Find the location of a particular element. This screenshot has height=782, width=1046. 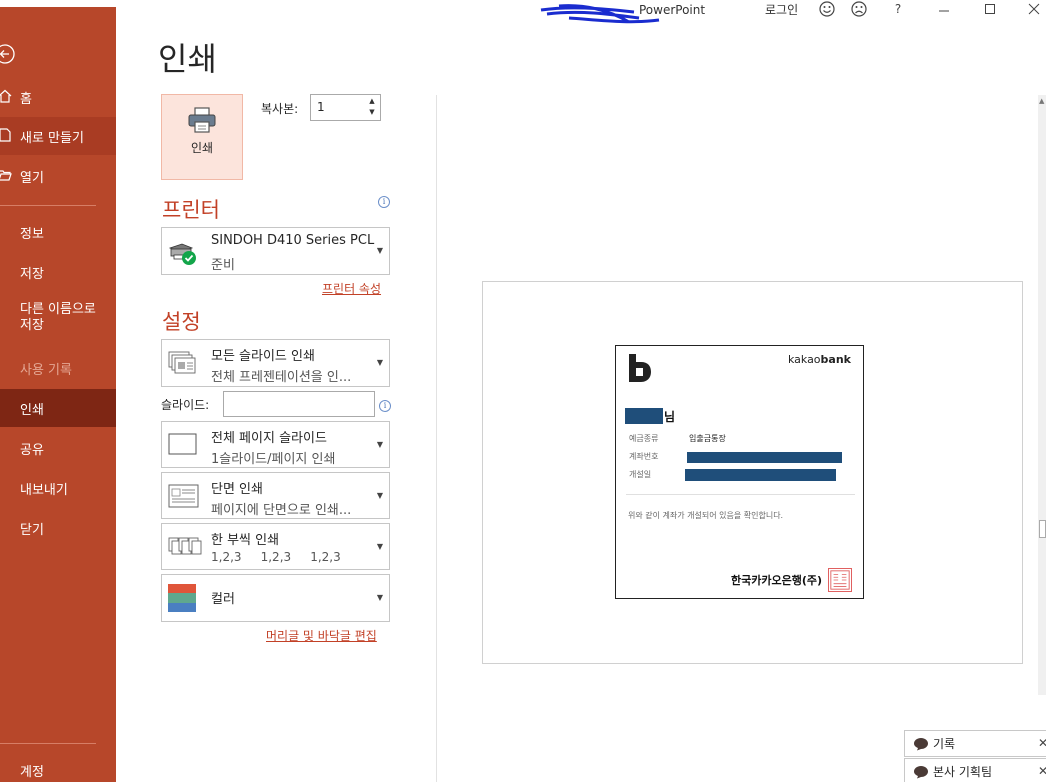

preview-scrollbar is located at coordinates (1042, 395).